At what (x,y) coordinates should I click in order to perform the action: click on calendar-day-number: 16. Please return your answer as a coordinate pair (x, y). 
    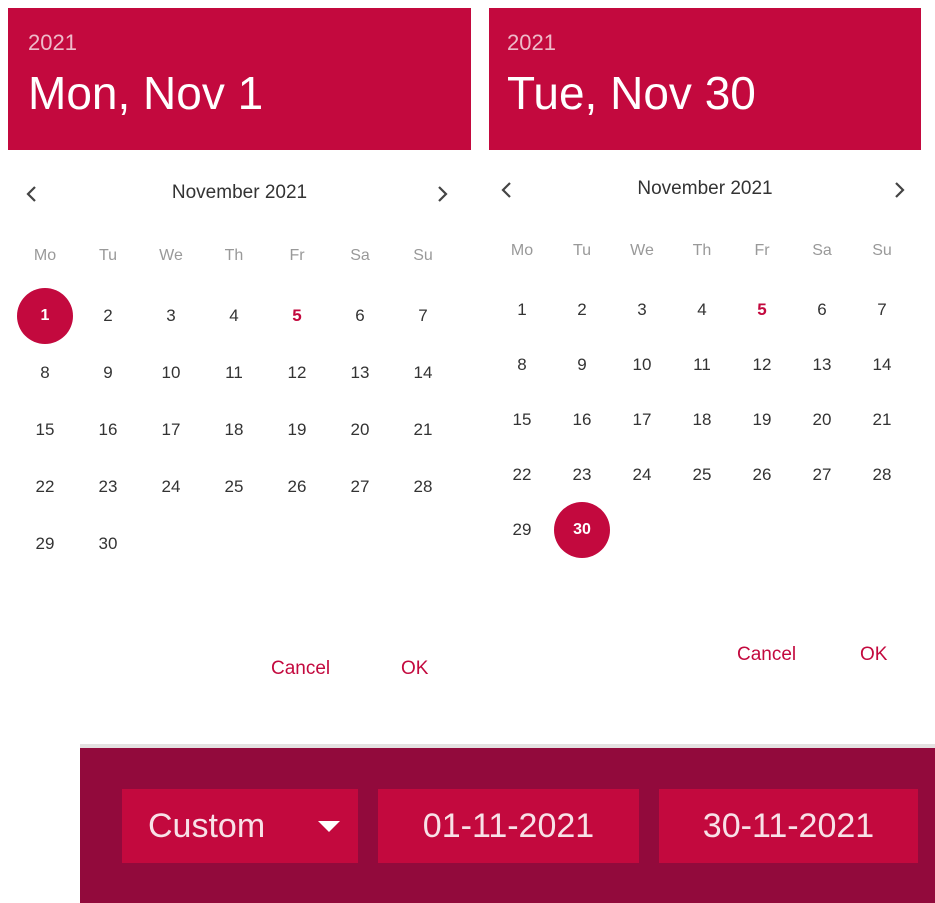
    Looking at the image, I should click on (108, 429).